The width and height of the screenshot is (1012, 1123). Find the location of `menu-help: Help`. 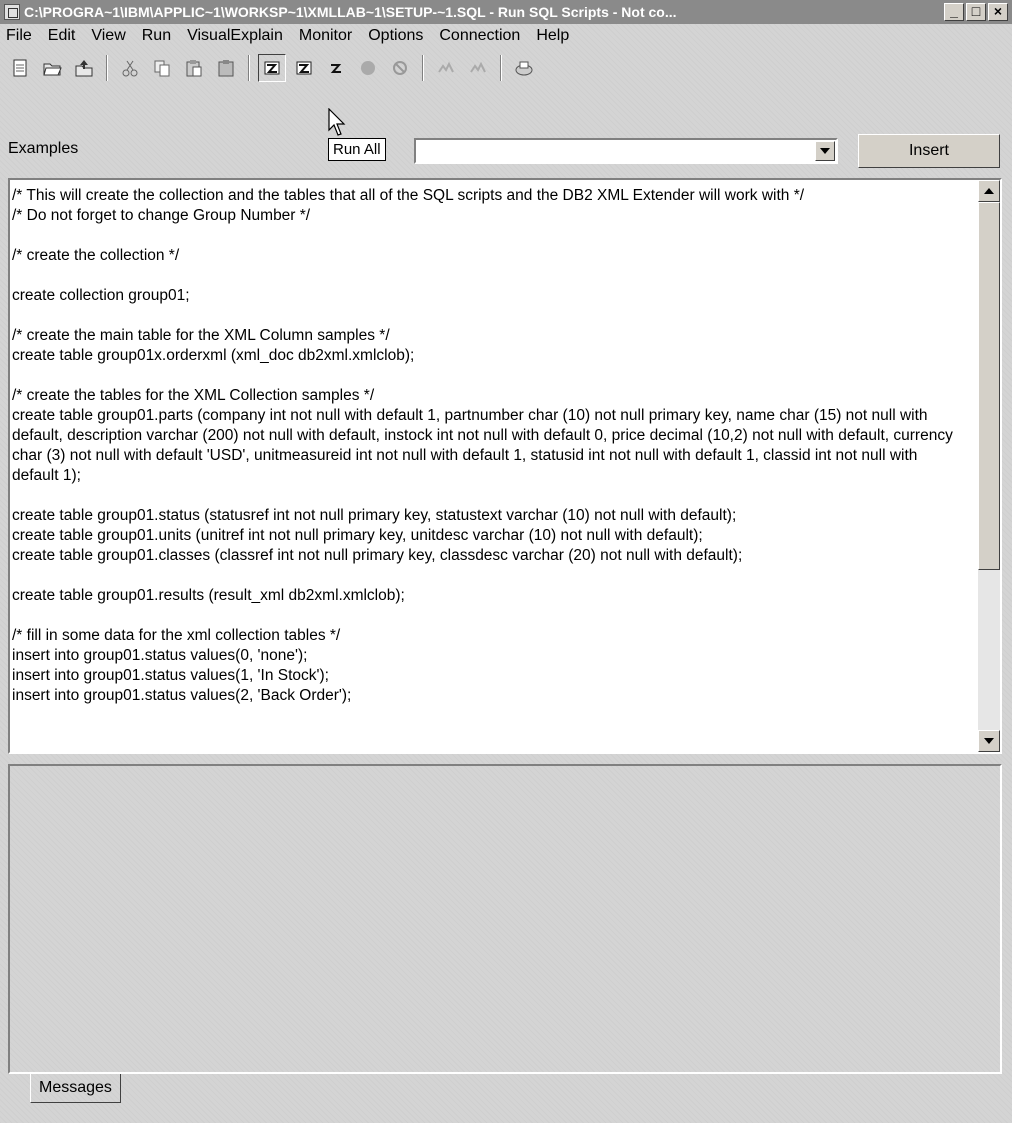

menu-help: Help is located at coordinates (552, 36).